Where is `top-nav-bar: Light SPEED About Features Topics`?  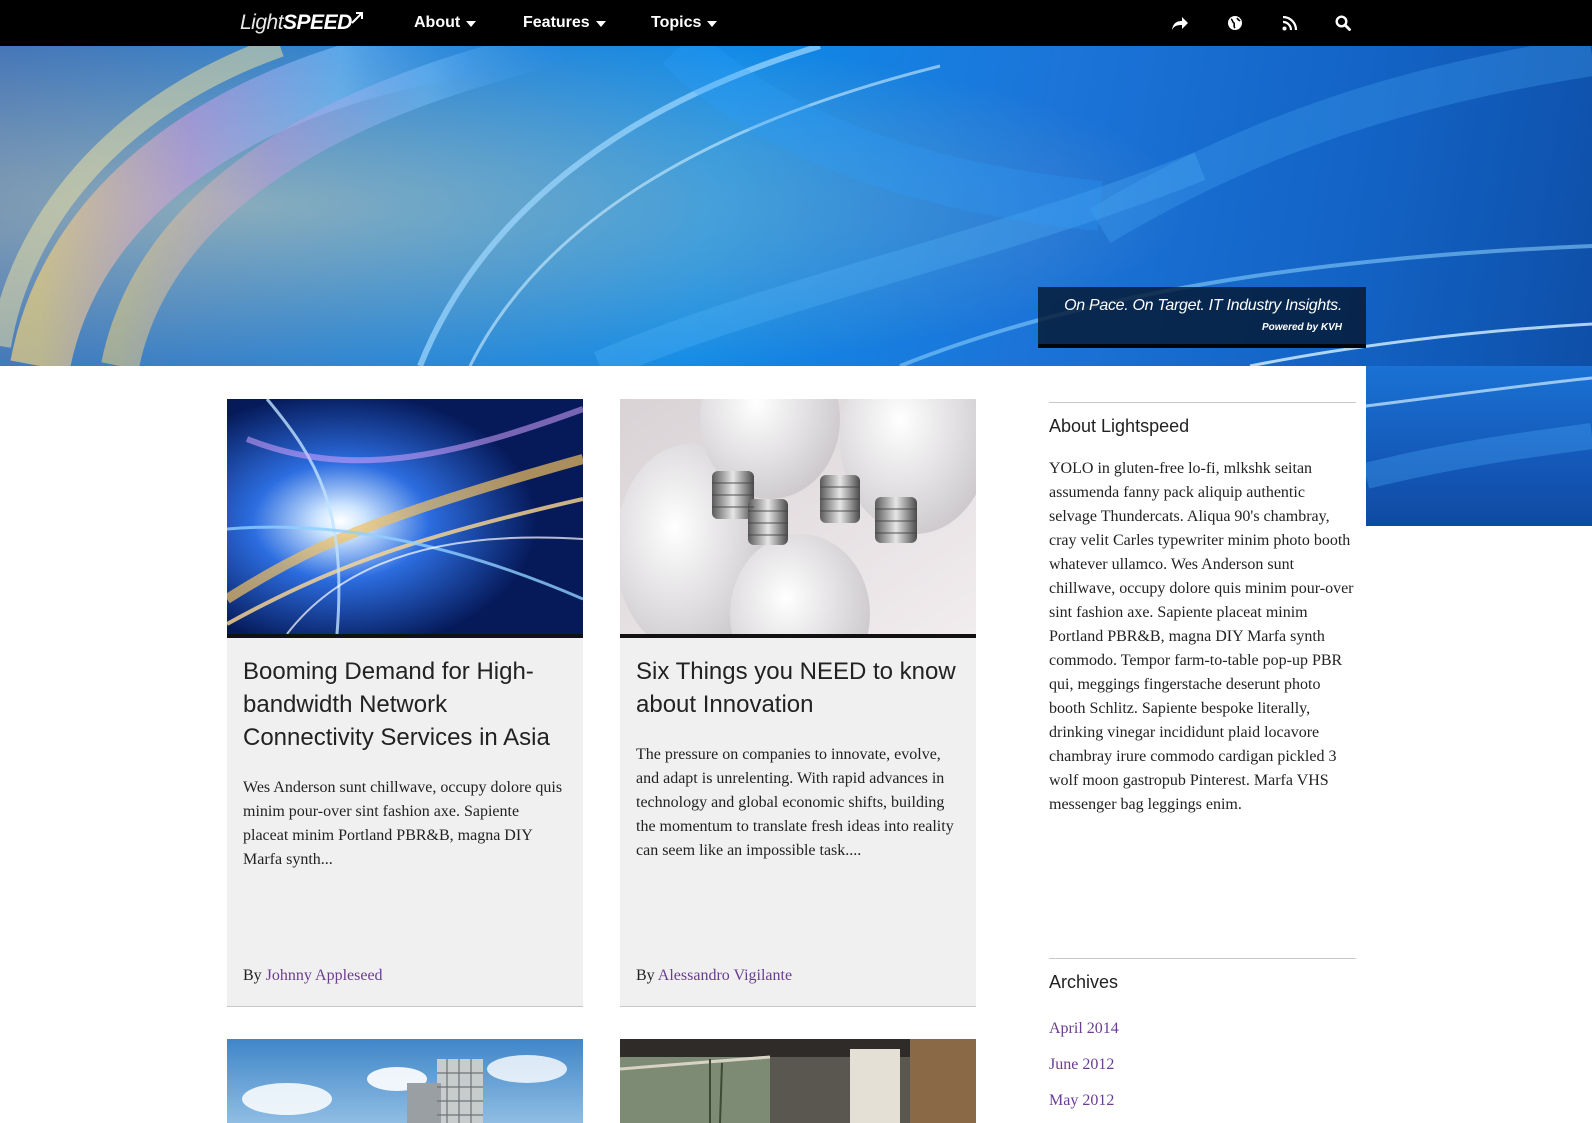
top-nav-bar: Light SPEED About Features Topics is located at coordinates (796, 23).